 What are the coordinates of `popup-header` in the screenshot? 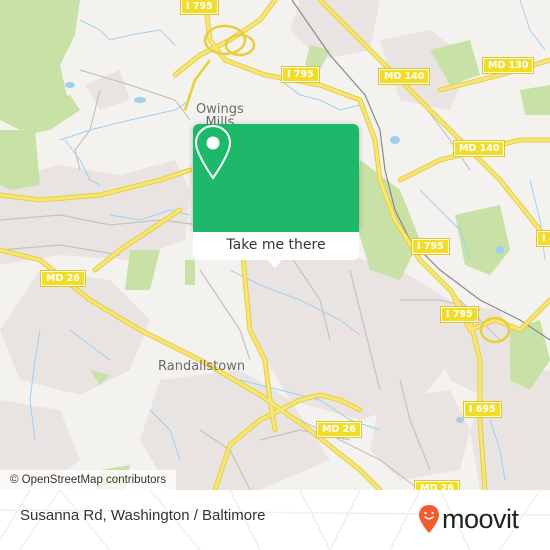 It's located at (276, 178).